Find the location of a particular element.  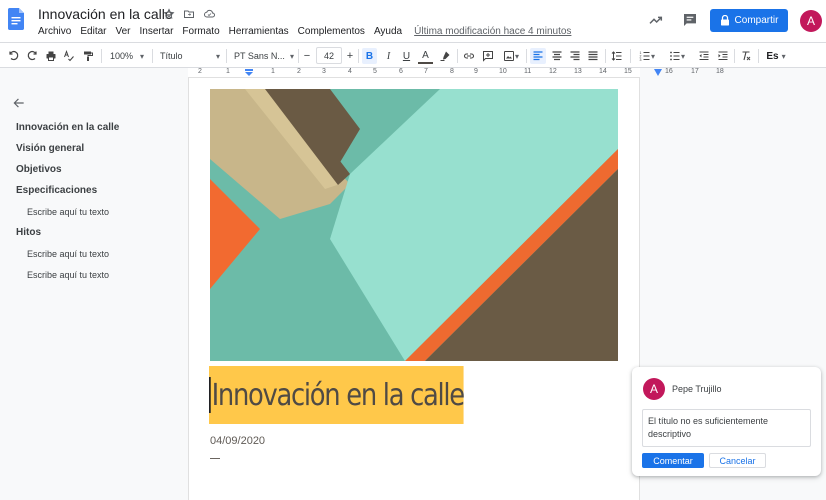

outline-item: Visión general is located at coordinates (50, 148).